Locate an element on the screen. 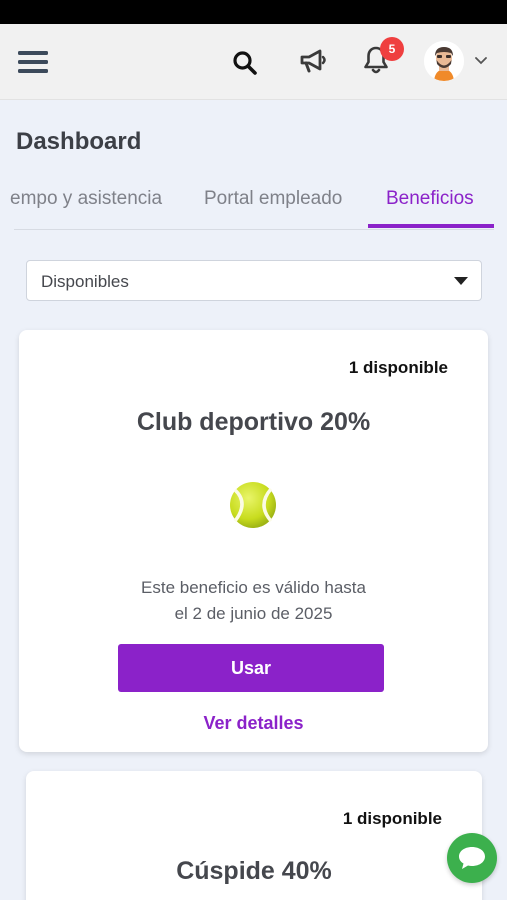 The height and width of the screenshot is (900, 507). validity-line-2: el 2 de junio de 2025 is located at coordinates (253, 613).